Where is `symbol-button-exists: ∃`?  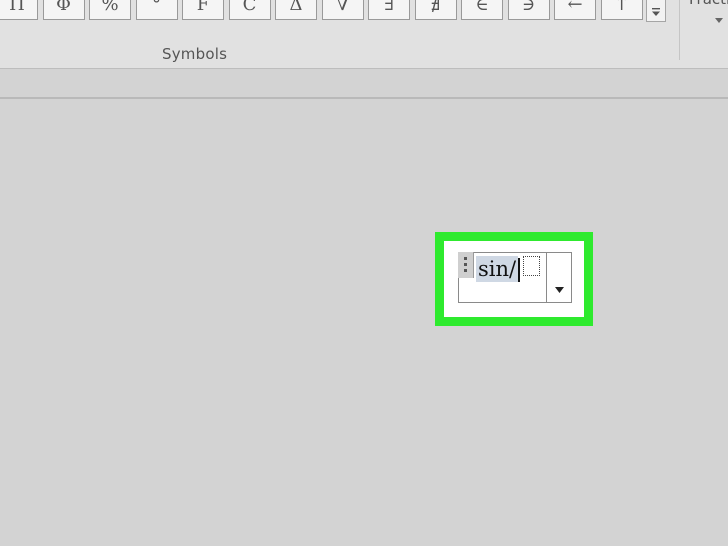
symbol-button-exists: ∃ is located at coordinates (389, 10).